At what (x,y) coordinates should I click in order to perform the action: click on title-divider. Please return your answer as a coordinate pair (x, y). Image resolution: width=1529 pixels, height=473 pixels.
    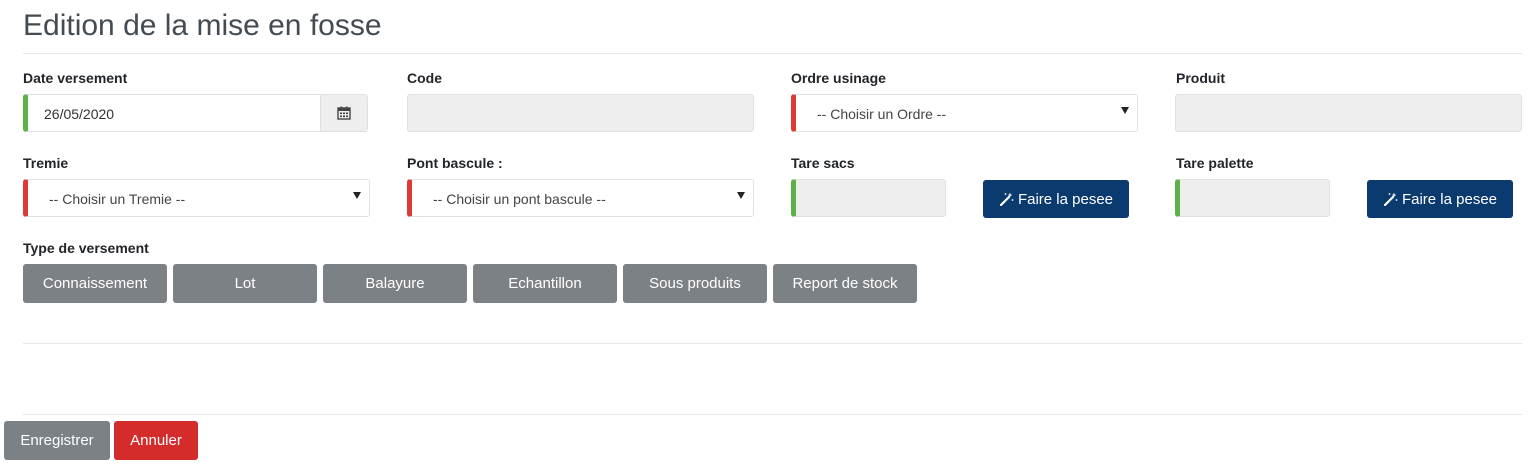
    Looking at the image, I should click on (772, 53).